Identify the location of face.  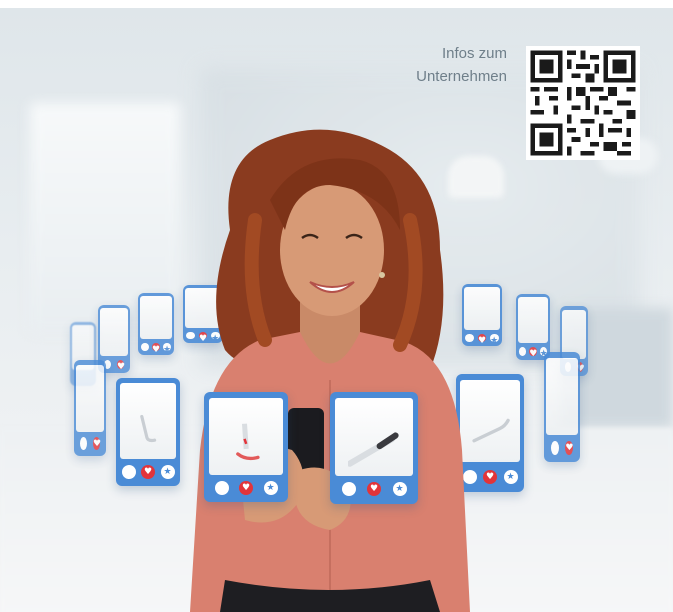
(332, 250).